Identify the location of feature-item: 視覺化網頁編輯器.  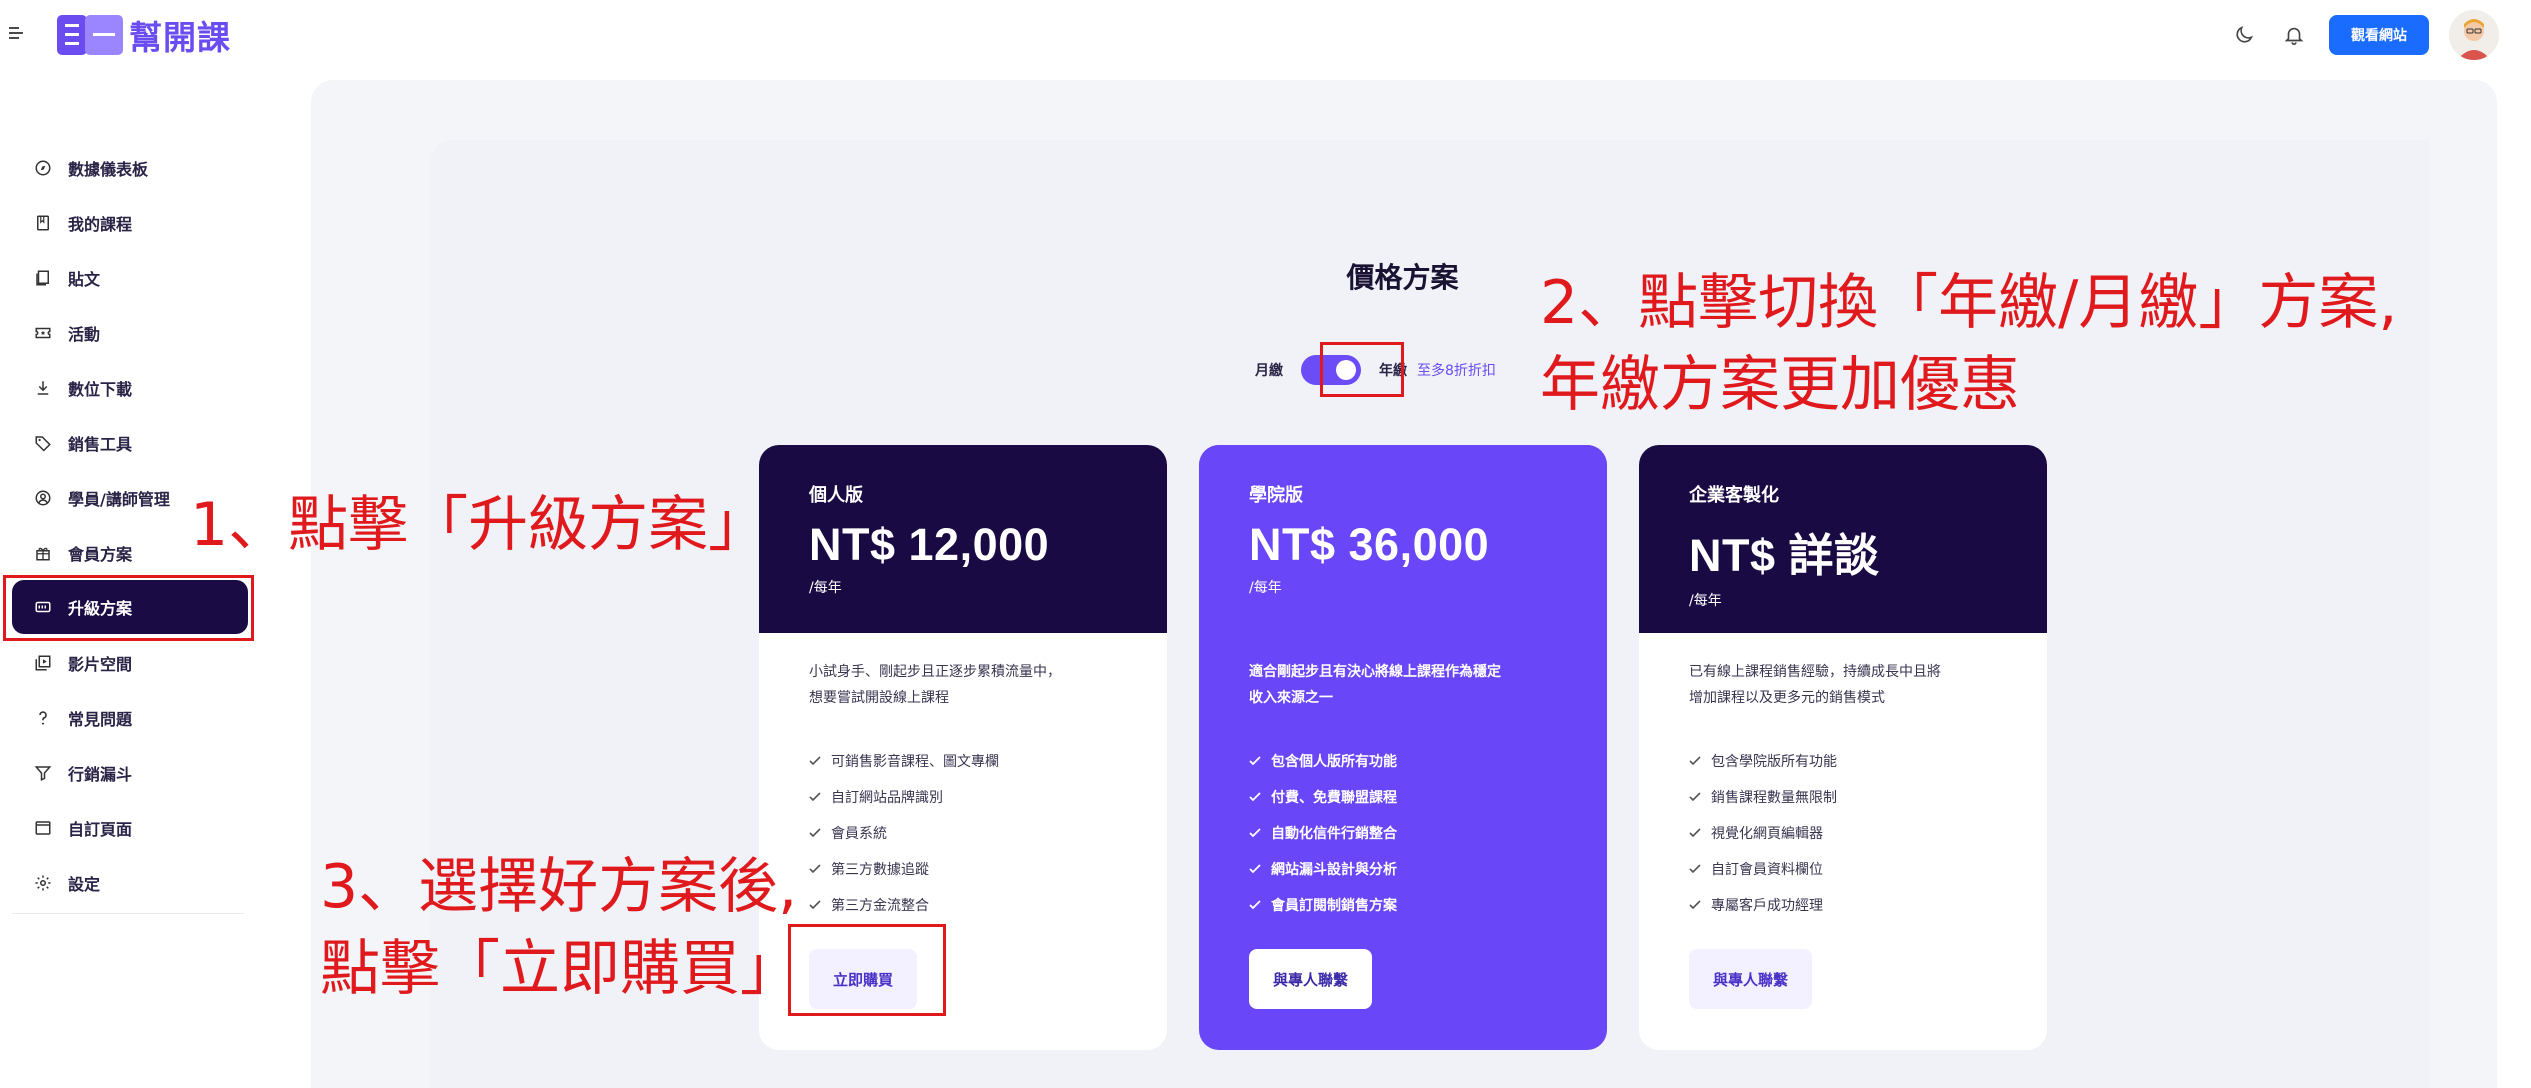
(1843, 833).